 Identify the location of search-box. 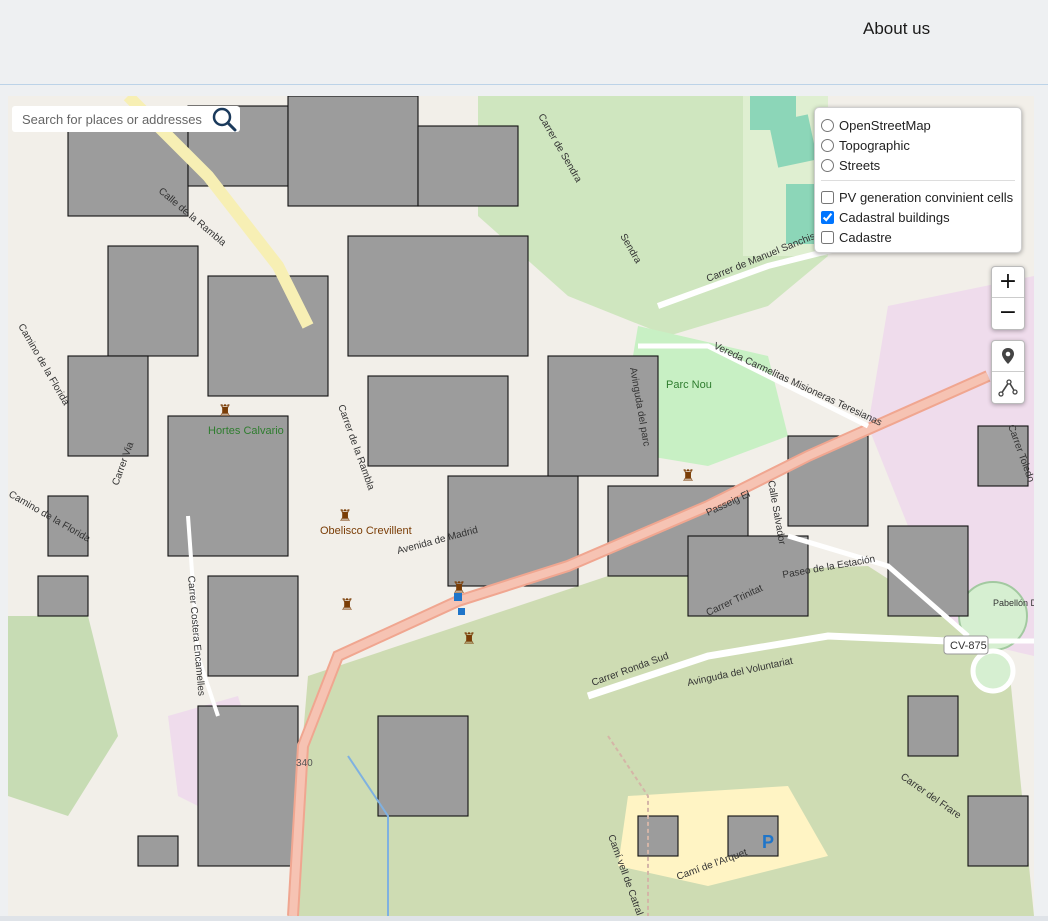
(126, 119).